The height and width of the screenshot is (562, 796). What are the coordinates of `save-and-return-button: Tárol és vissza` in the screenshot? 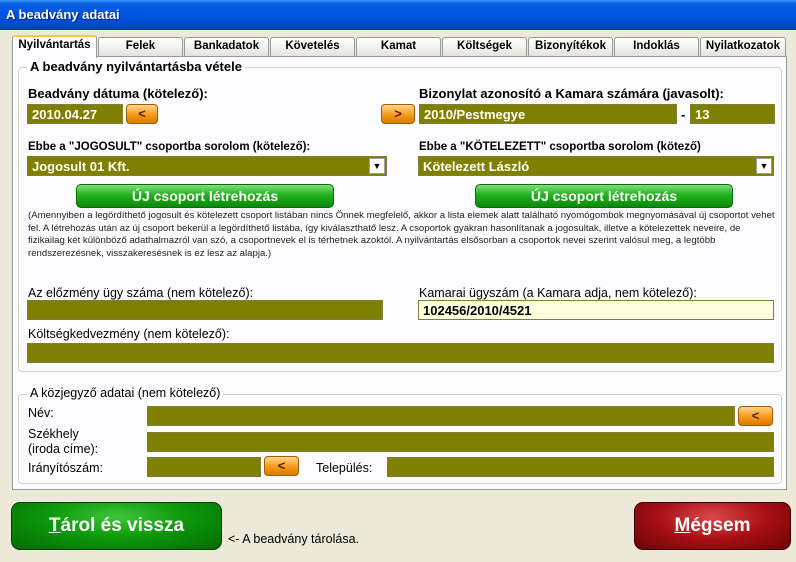 It's located at (116, 526).